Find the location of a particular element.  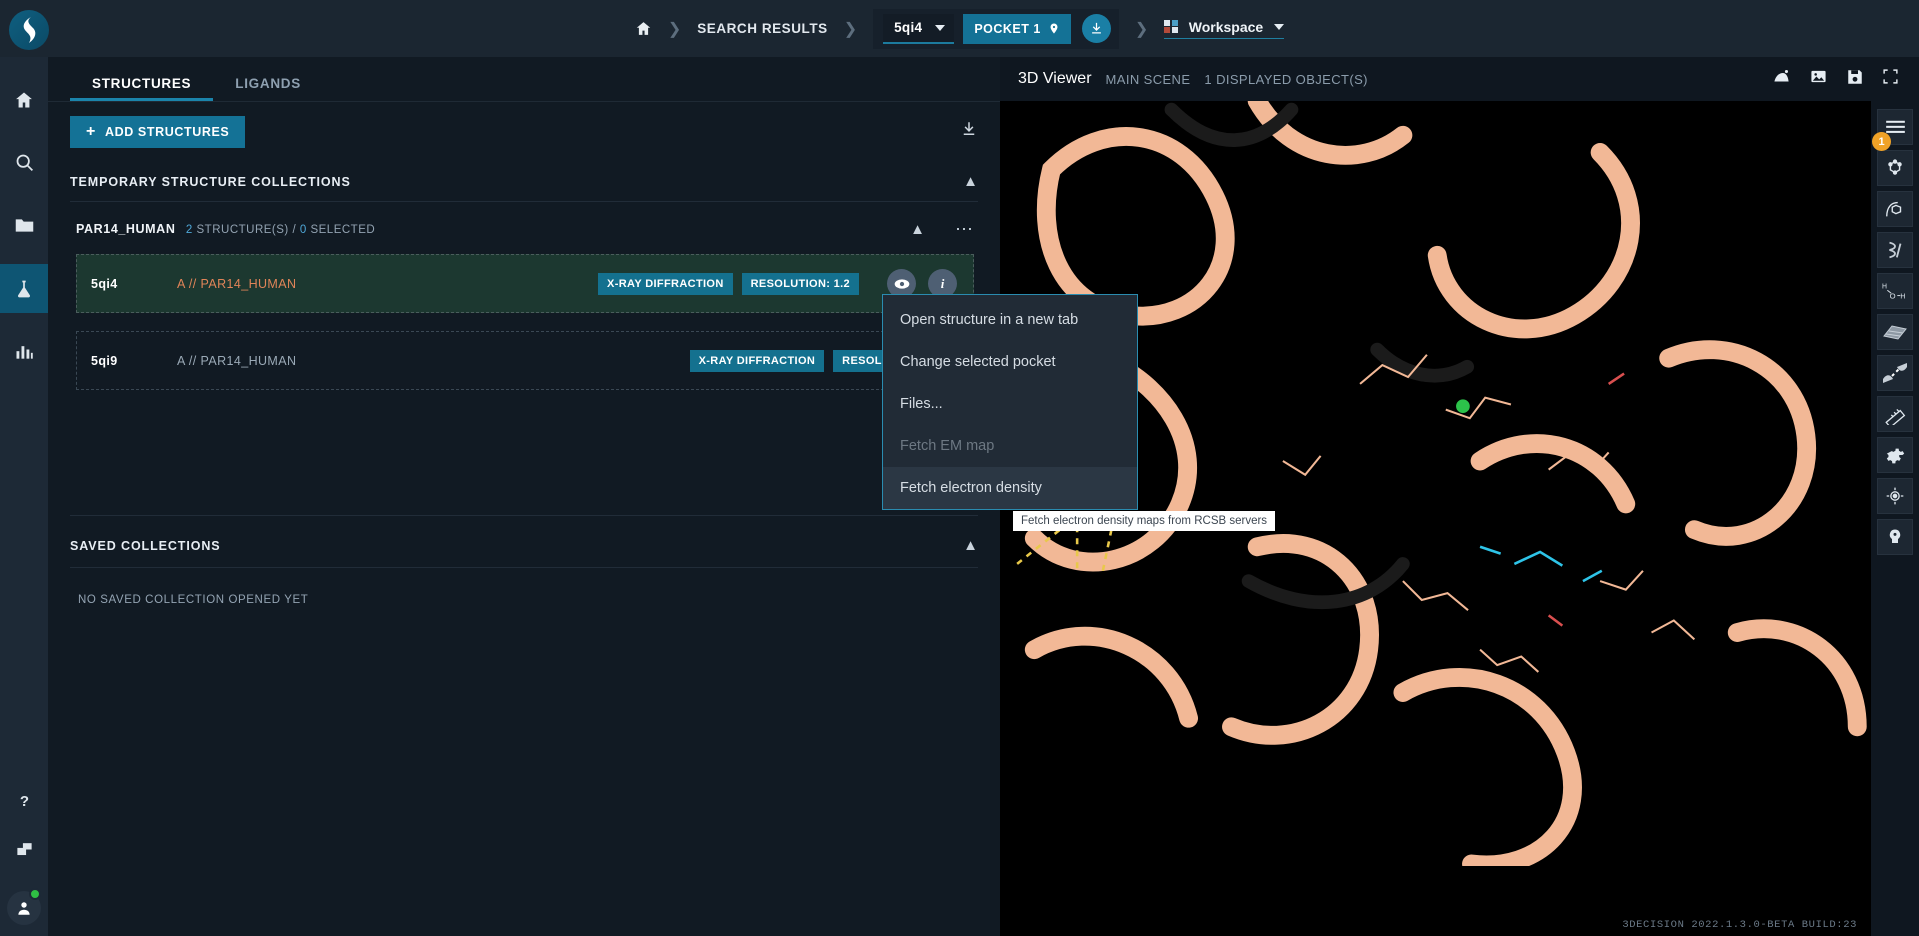

tab-ligands: LIGANDS is located at coordinates (268, 88).